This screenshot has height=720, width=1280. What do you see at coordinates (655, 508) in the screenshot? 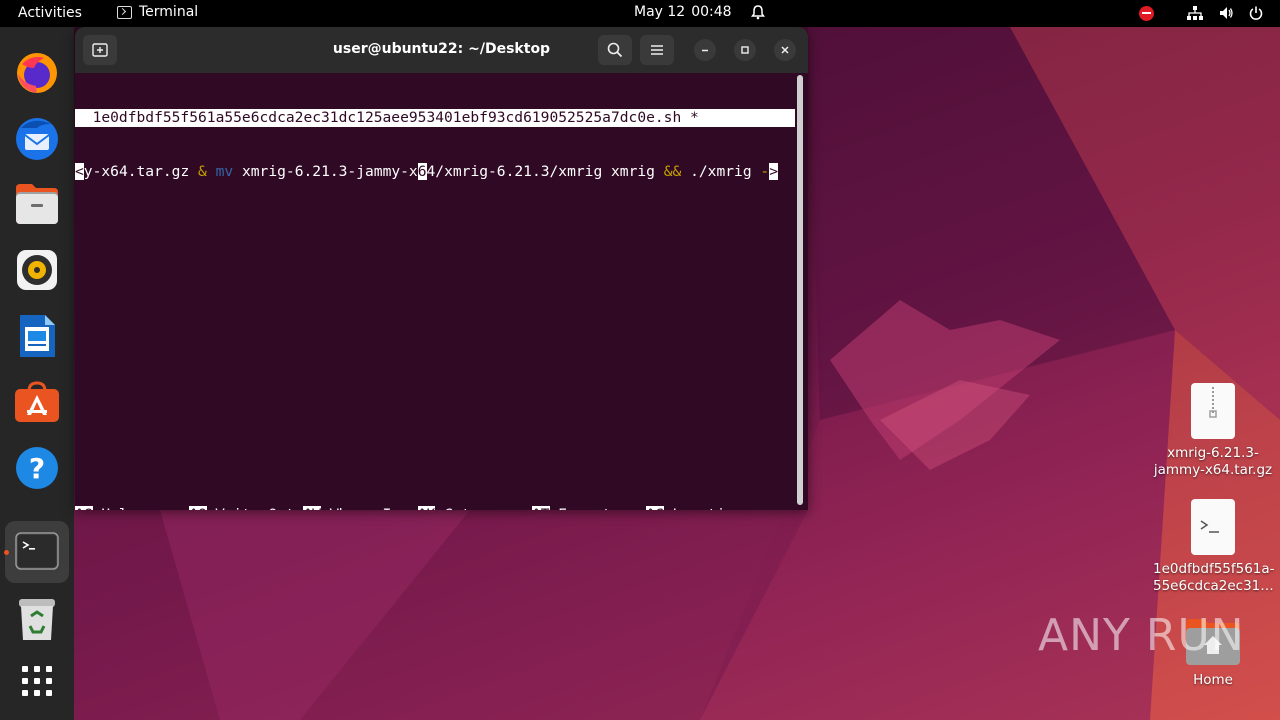
I see `shortcut-key: ^C` at bounding box center [655, 508].